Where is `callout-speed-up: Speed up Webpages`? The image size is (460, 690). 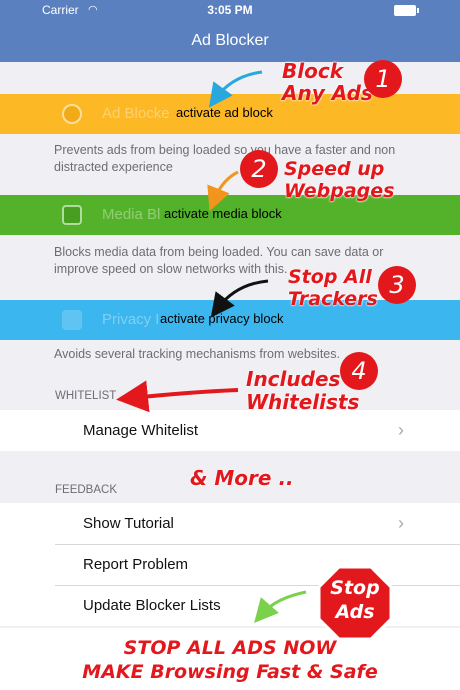 callout-speed-up: Speed up Webpages is located at coordinates (339, 180).